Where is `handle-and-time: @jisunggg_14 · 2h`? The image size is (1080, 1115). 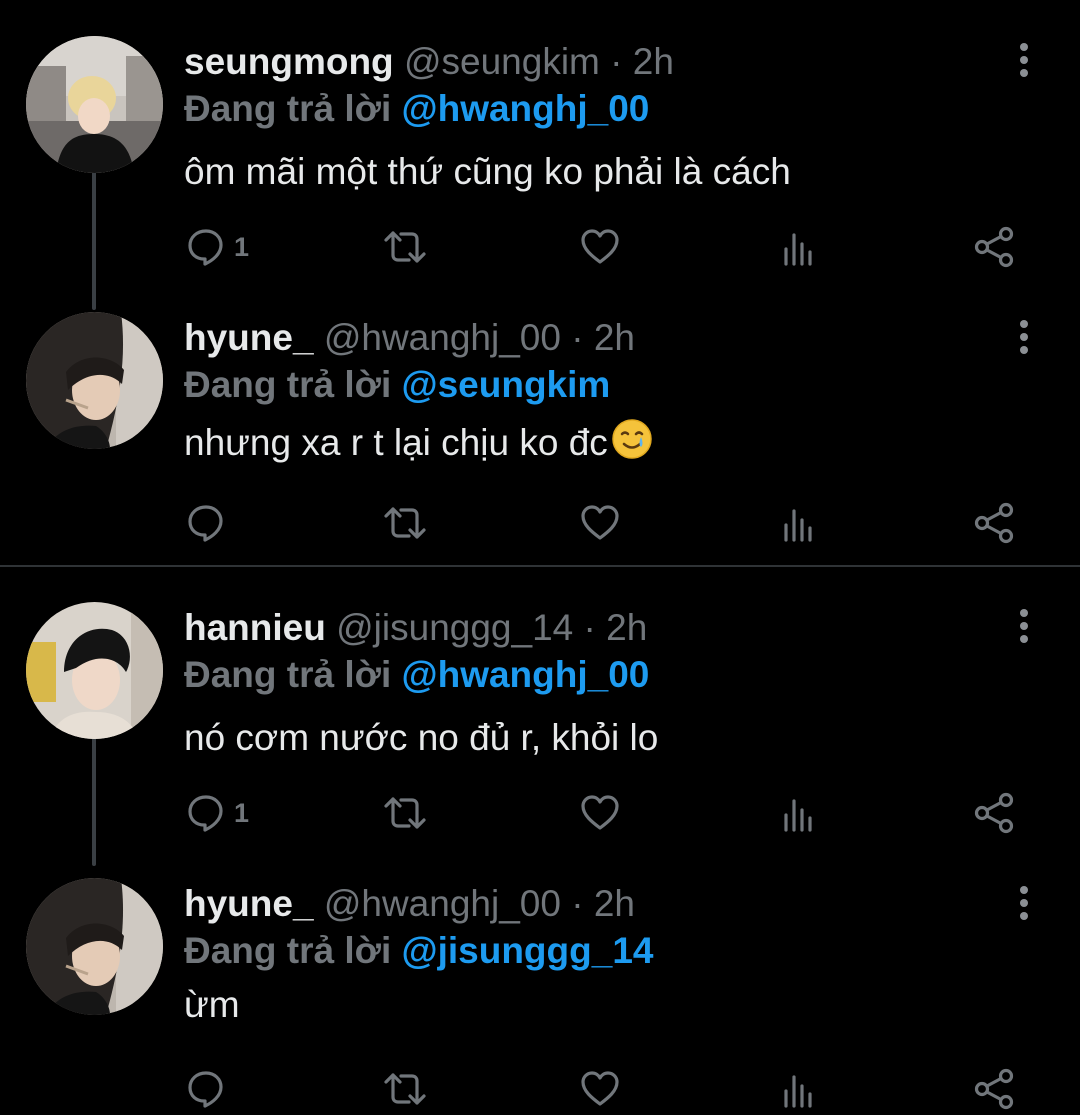 handle-and-time: @jisunggg_14 · 2h is located at coordinates (492, 627).